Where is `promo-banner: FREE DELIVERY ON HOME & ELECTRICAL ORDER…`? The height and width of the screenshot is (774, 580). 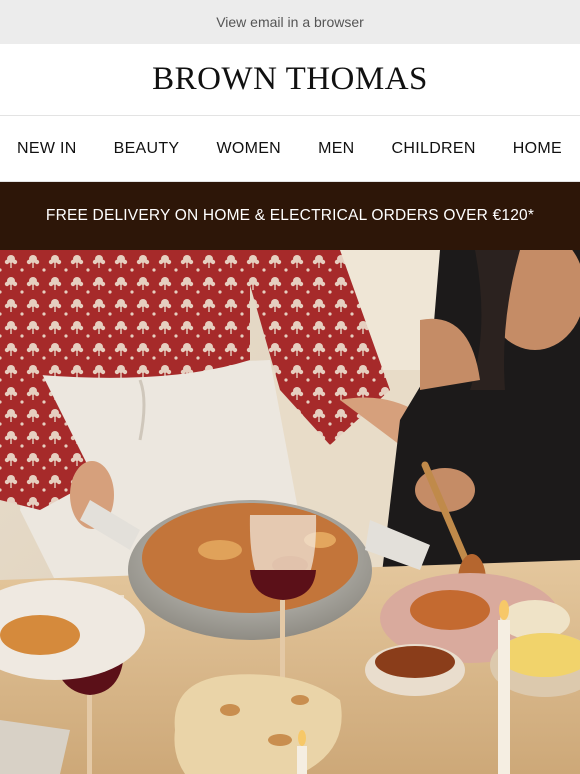
promo-banner: FREE DELIVERY ON HOME & ELECTRICAL ORDER… is located at coordinates (290, 216).